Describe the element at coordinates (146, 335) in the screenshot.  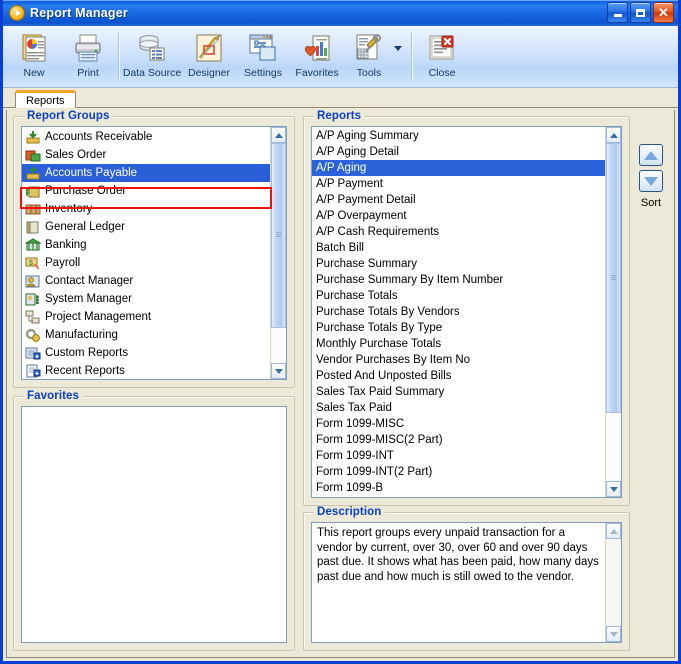
I see `list-item: Manufacturing` at that location.